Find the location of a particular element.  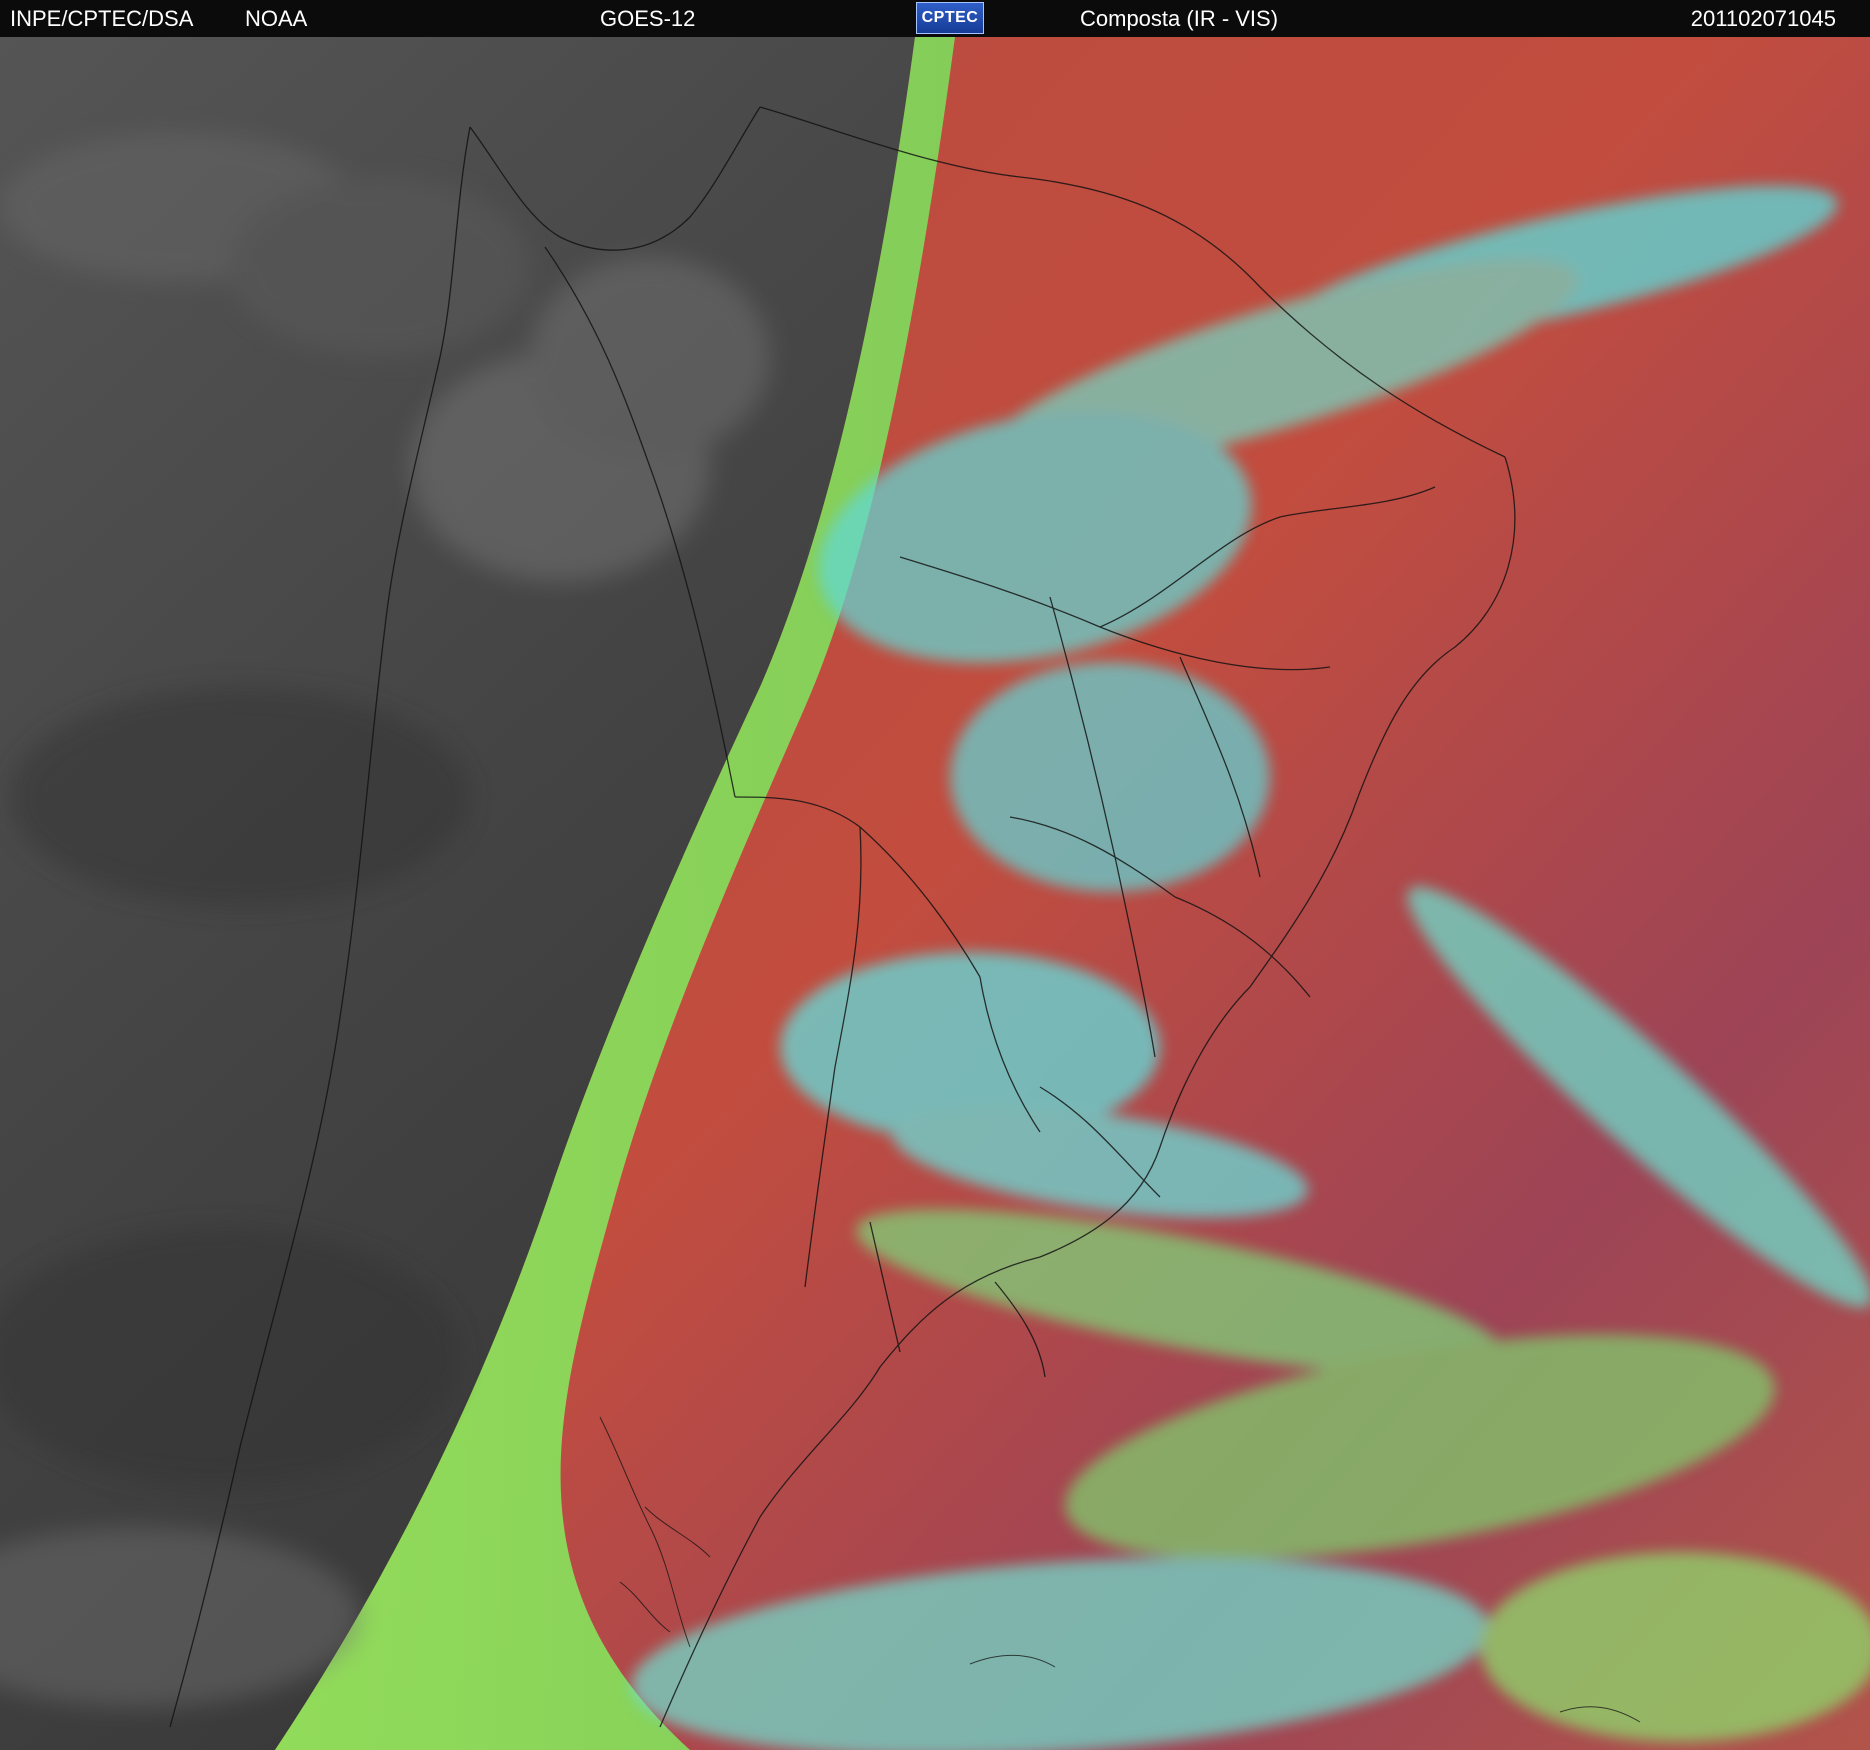

cptec-logo-icon: CPTEC is located at coordinates (950, 18).